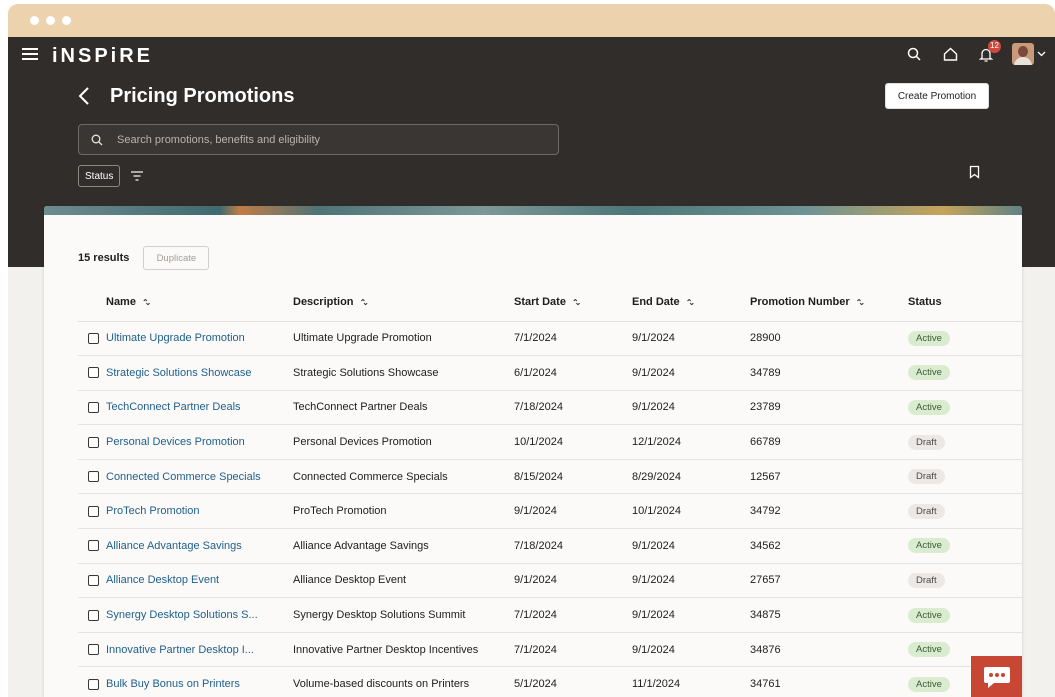 The width and height of the screenshot is (1055, 697). I want to click on promotion-name-link: TechConnect Partner Deals, so click(173, 407).